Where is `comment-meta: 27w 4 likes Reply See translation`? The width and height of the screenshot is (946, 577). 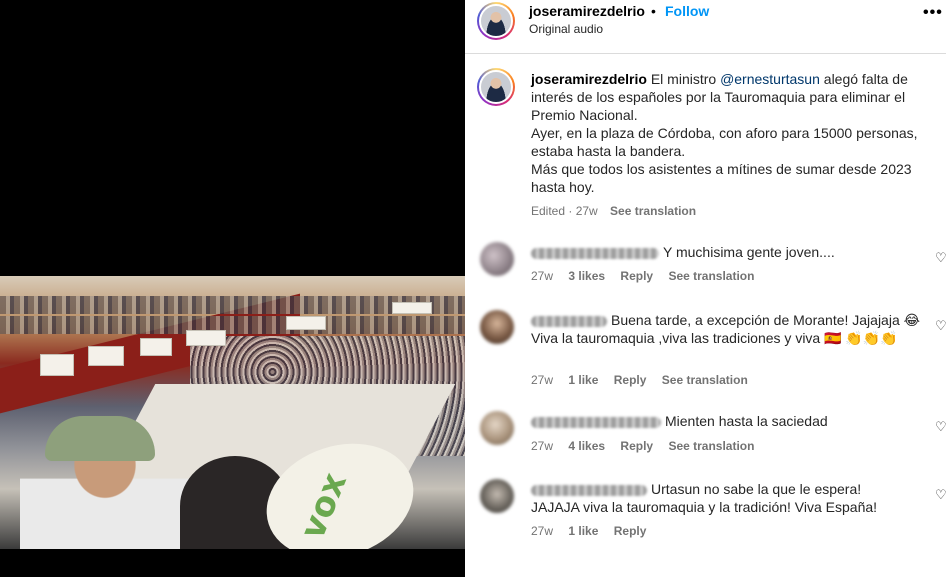 comment-meta: 27w 4 likes Reply See translation is located at coordinates (648, 446).